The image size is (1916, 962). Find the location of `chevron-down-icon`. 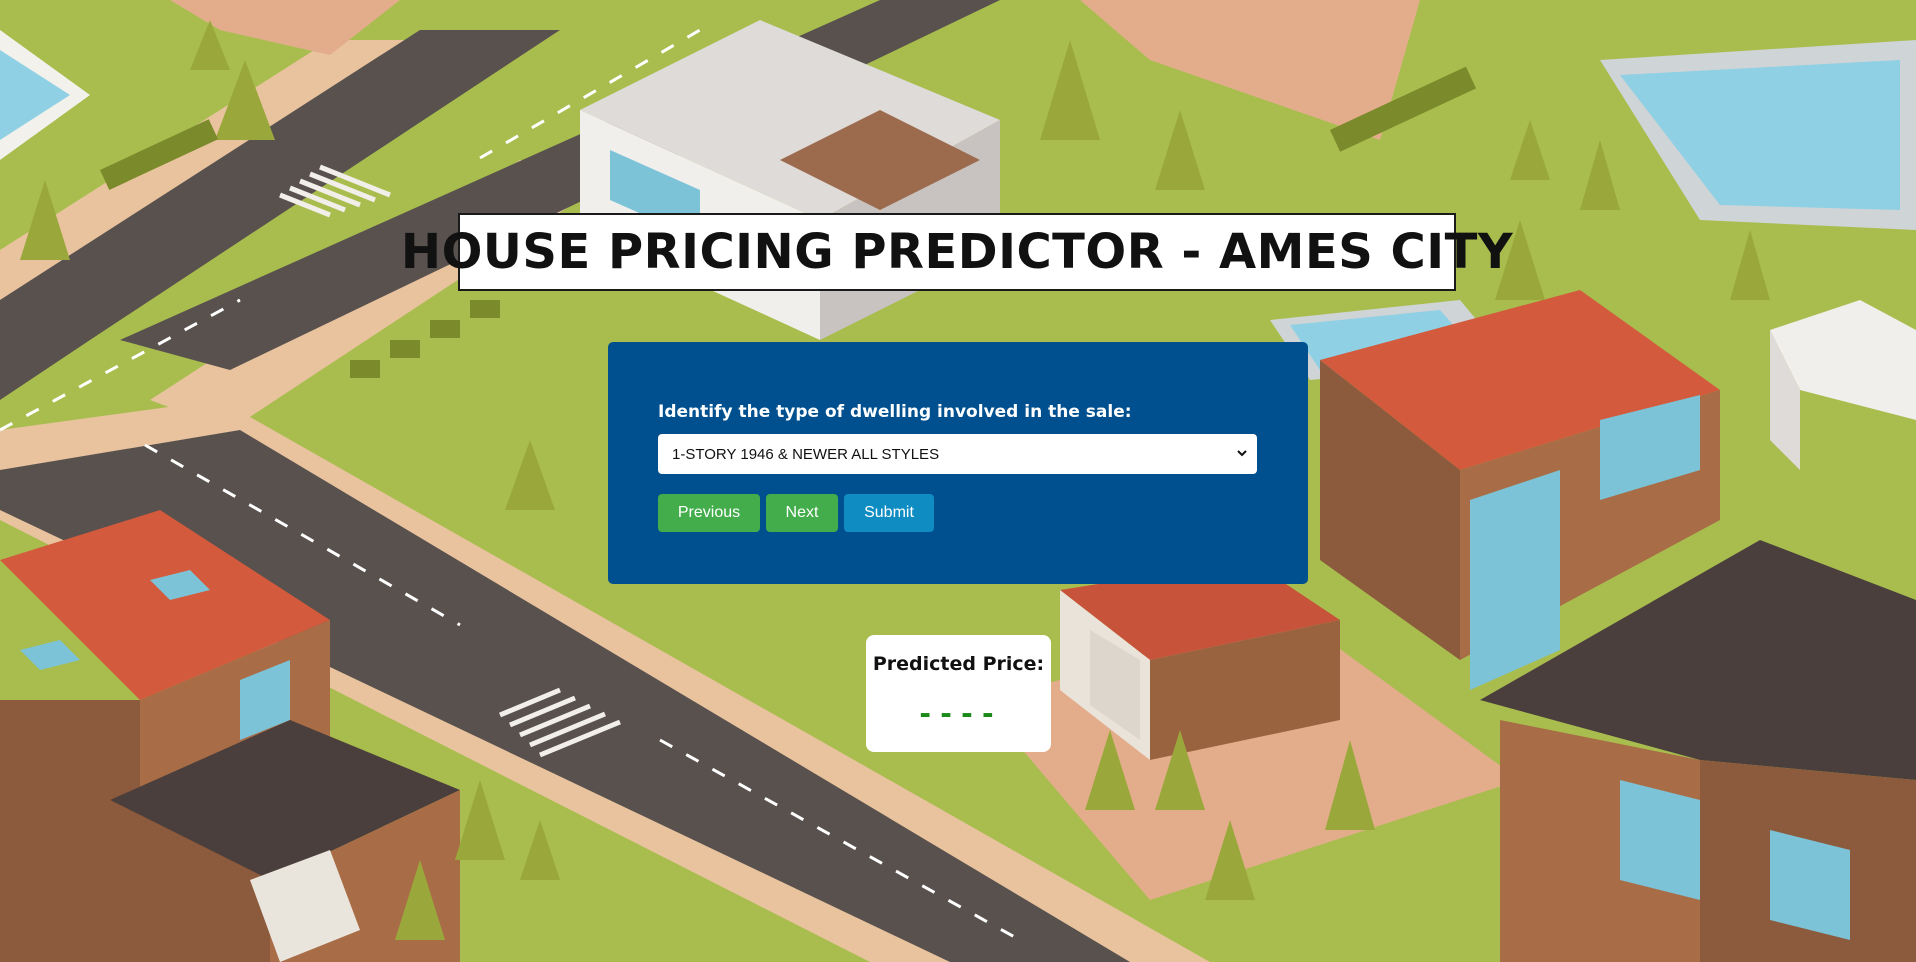

chevron-down-icon is located at coordinates (1242, 453).